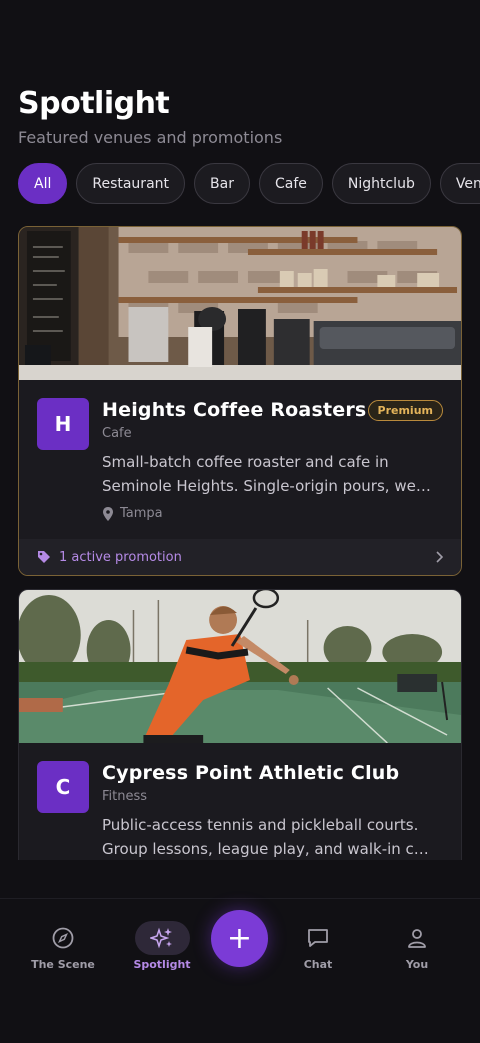 Image resolution: width=480 pixels, height=1043 pixels. I want to click on filter-chip-cafe: Cafe, so click(290, 183).